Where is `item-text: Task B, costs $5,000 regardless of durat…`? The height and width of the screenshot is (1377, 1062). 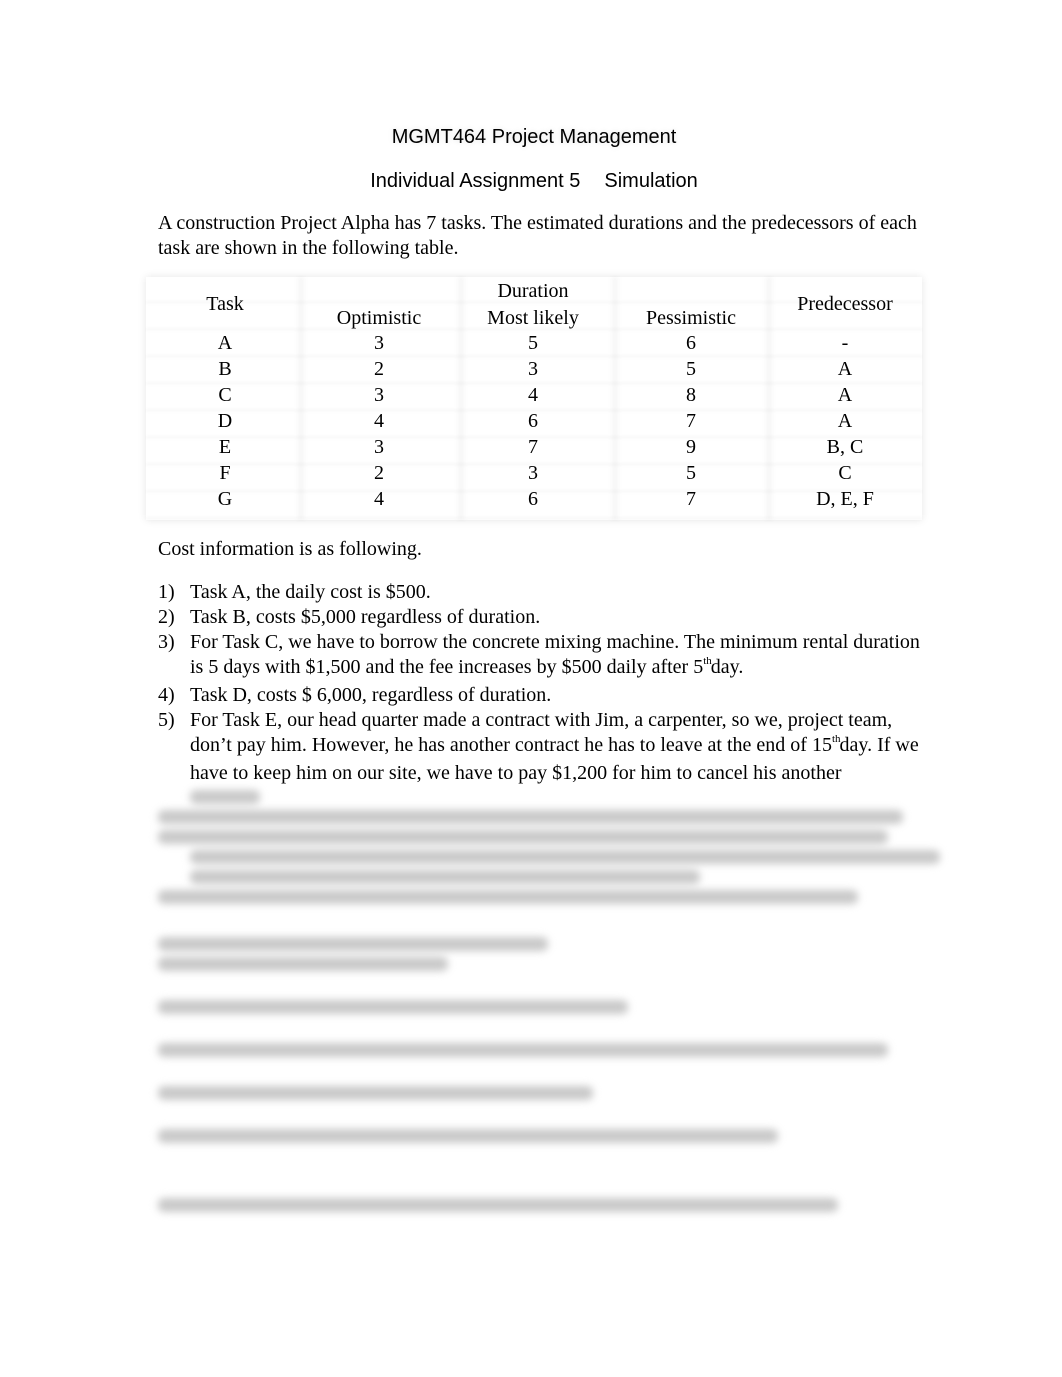 item-text: Task B, costs $5,000 regardless of durat… is located at coordinates (365, 617).